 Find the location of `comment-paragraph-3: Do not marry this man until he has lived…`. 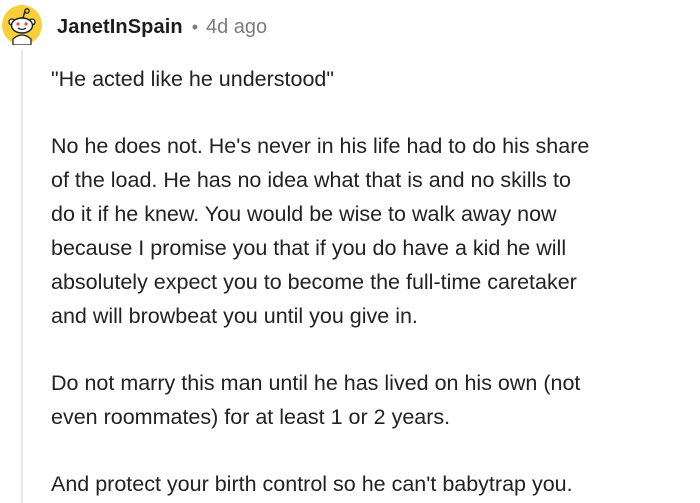

comment-paragraph-3: Do not marry this man until he has lived… is located at coordinates (316, 400).